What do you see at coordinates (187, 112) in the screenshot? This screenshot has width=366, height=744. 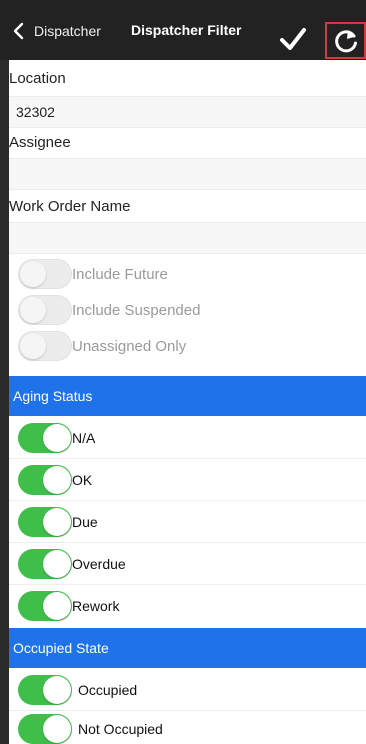 I see `location-field: 32302` at bounding box center [187, 112].